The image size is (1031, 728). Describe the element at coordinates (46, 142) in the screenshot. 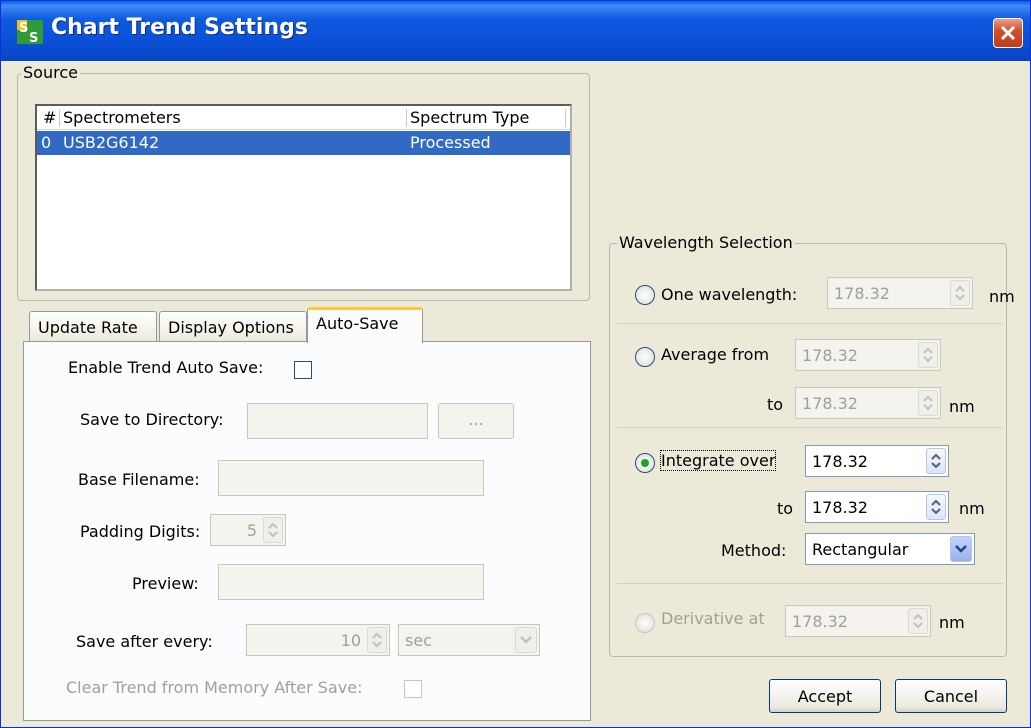

I see `row-number: 0` at that location.